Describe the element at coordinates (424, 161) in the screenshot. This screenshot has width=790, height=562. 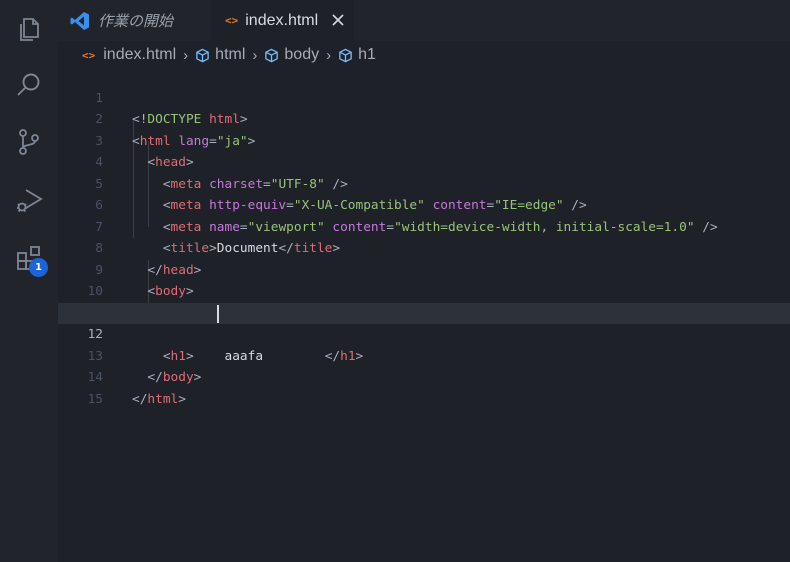
I see `code-line: 4 <meta charset="UTF-8" />` at that location.